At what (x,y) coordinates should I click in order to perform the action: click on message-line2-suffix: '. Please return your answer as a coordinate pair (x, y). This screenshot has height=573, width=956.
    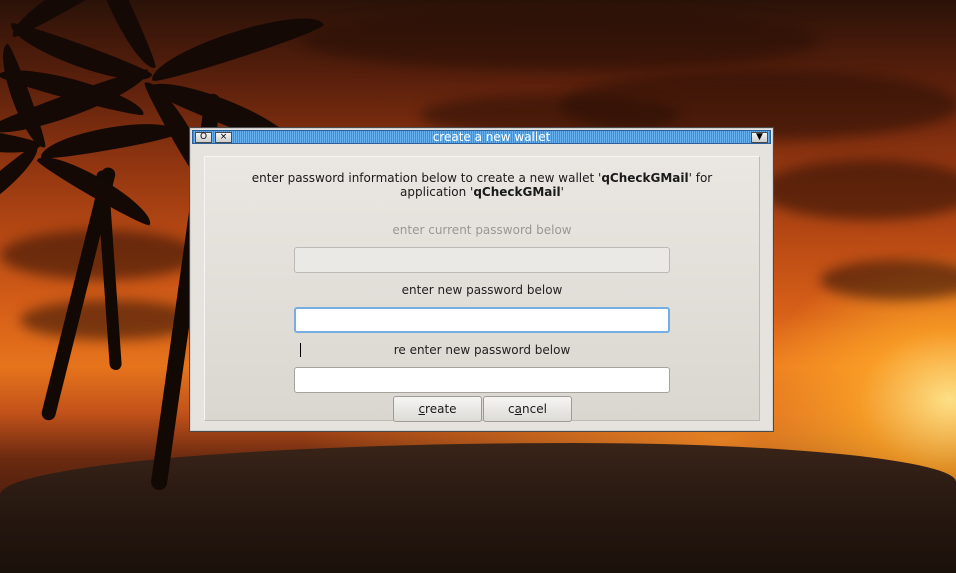
    Looking at the image, I should click on (562, 192).